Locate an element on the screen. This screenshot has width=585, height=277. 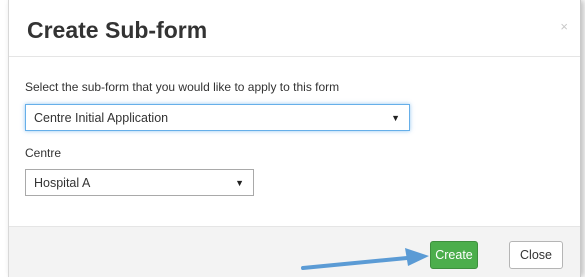
centre-select-label: Centre is located at coordinates (43, 153).